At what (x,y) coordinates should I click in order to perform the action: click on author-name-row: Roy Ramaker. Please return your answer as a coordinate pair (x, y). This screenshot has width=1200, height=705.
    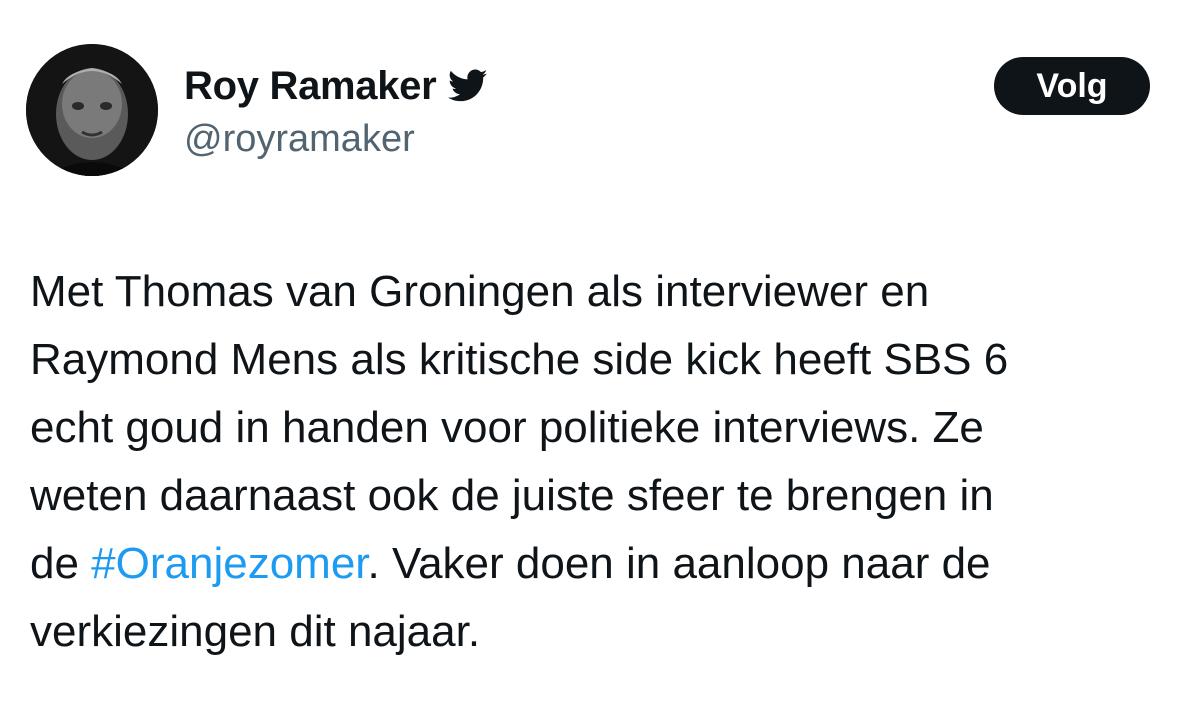
    Looking at the image, I should click on (336, 86).